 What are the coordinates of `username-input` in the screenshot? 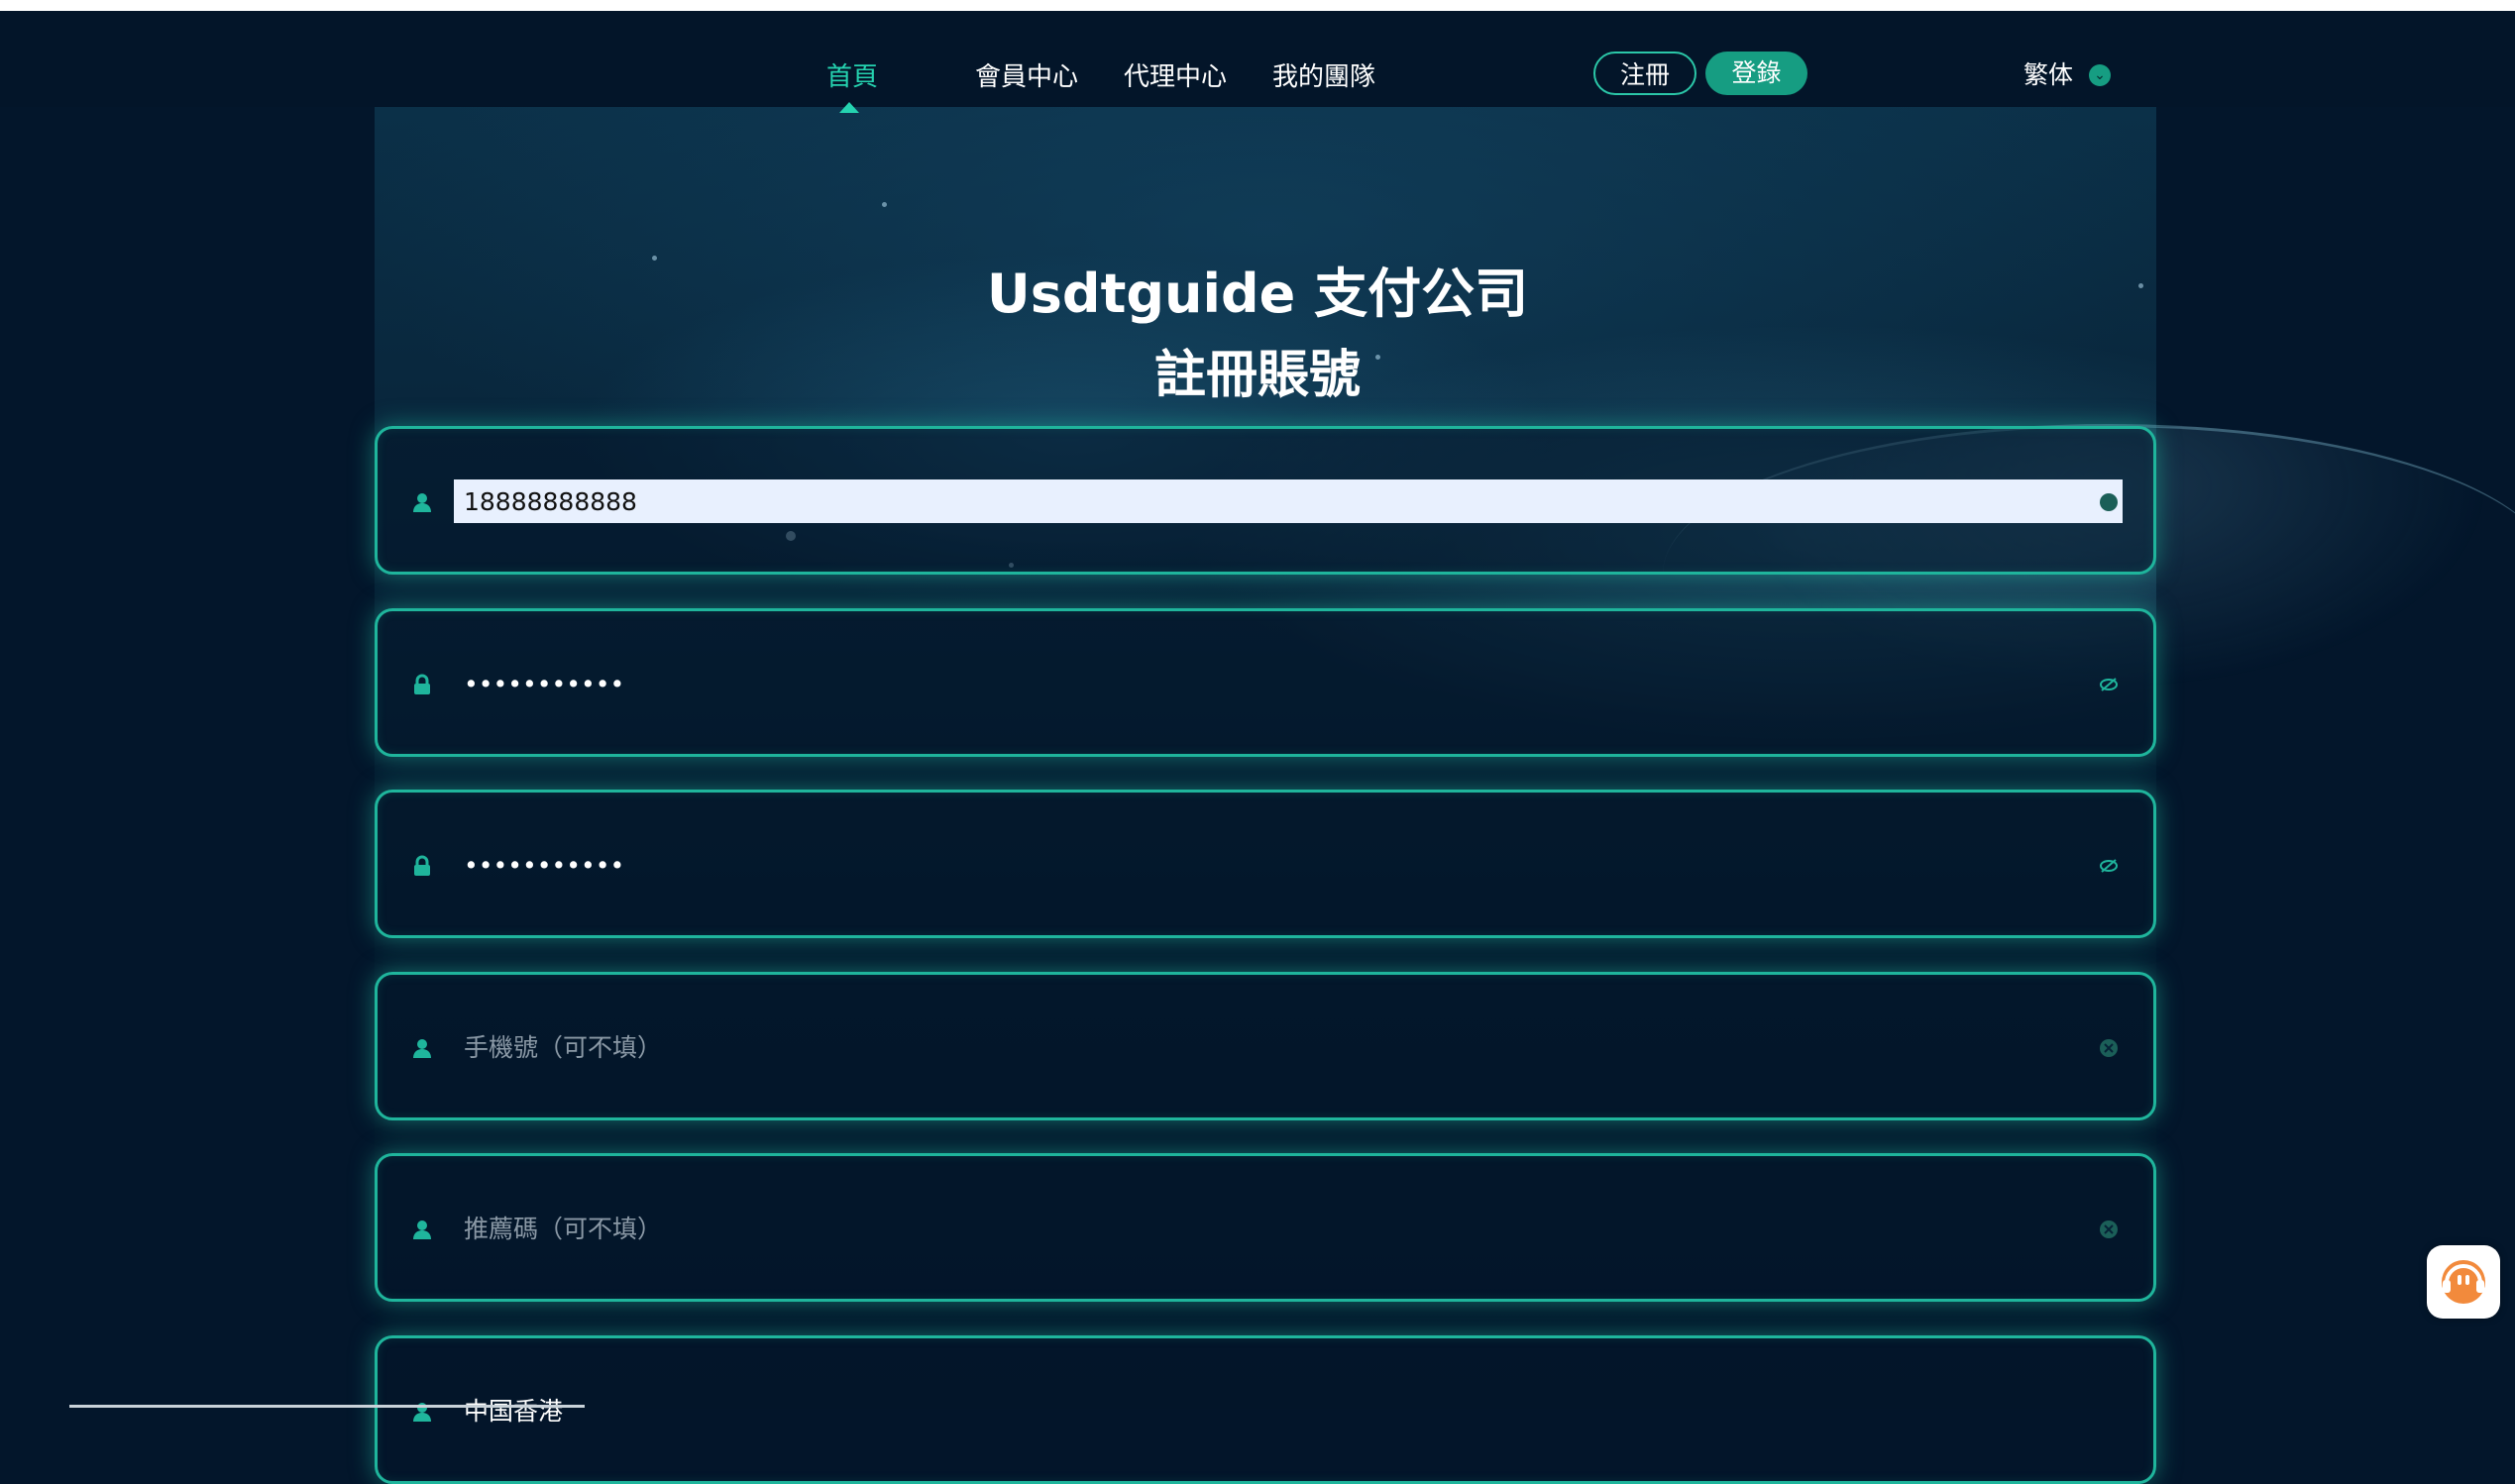 It's located at (1288, 501).